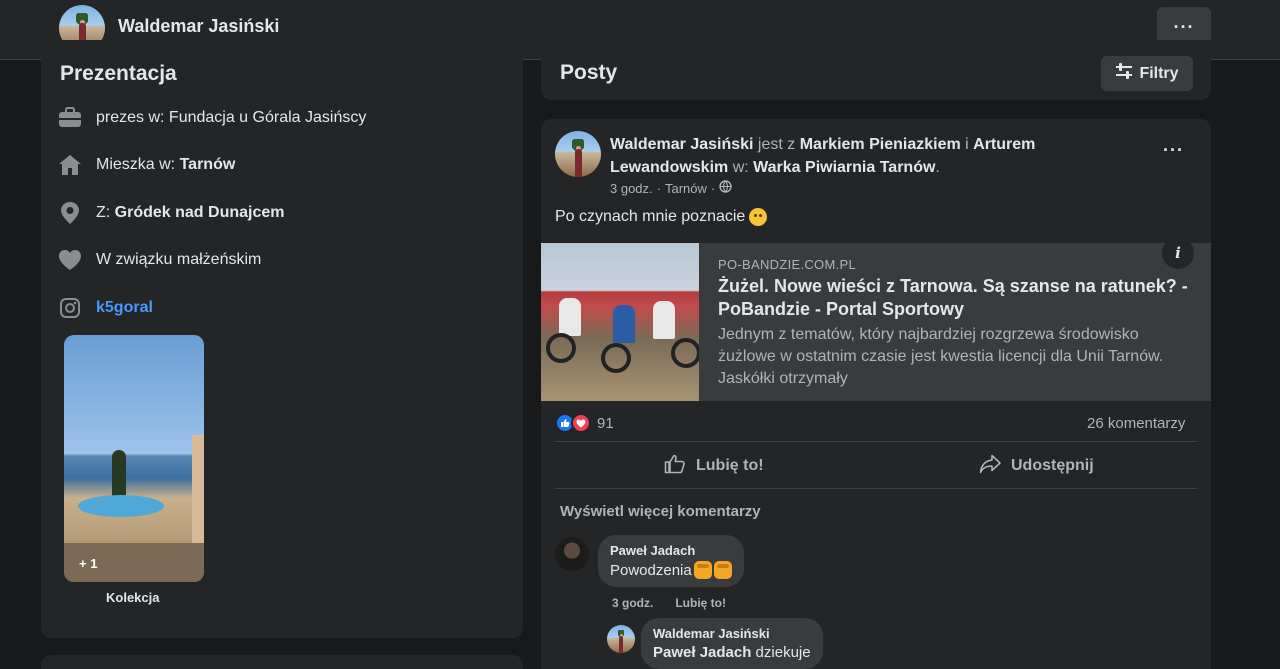 This screenshot has height=669, width=1280. I want to click on intro-work-text: prezes w: Fundacja u Górala Jasińscy, so click(231, 117).